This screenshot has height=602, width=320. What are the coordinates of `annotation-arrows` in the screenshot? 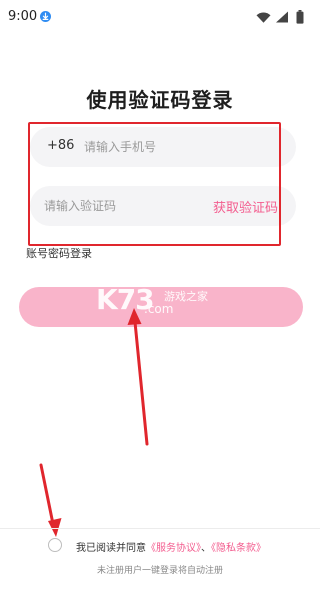 It's located at (94, 422).